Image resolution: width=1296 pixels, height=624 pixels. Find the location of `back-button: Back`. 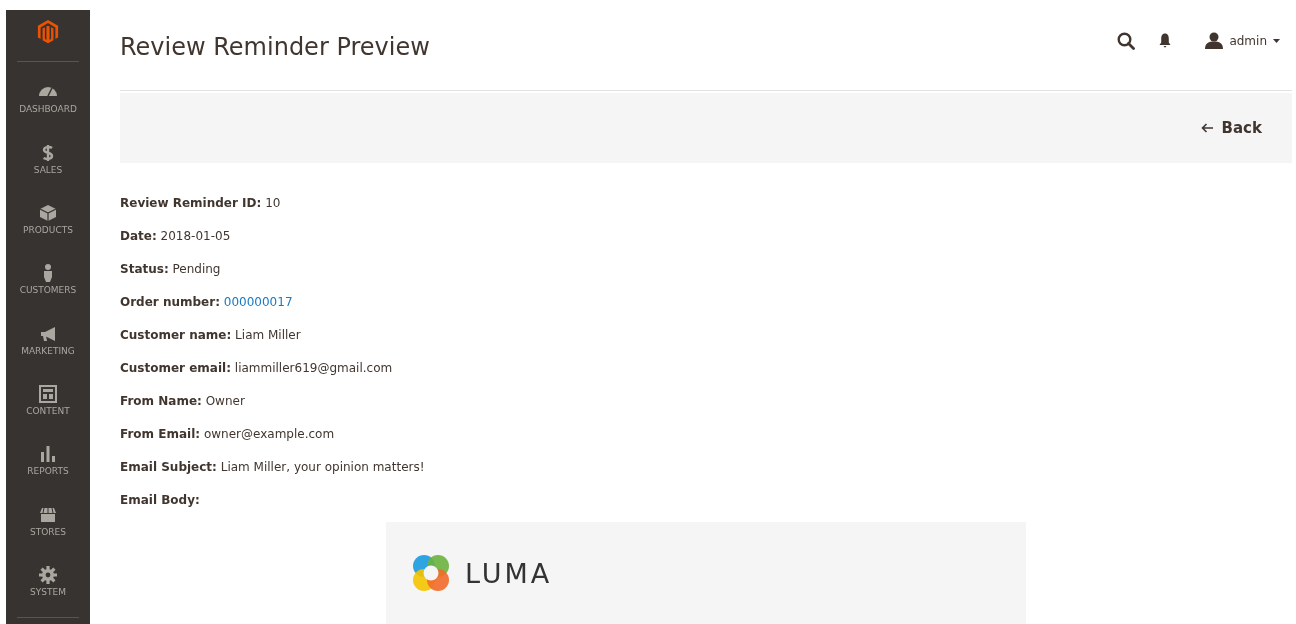

back-button: Back is located at coordinates (1243, 128).